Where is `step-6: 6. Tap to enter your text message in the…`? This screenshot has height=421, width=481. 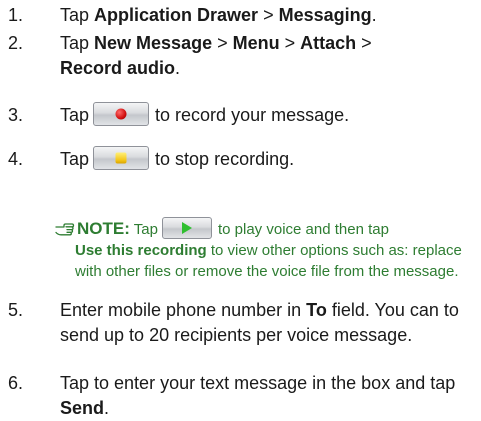
step-6: 6. Tap to enter your text message in the… is located at coordinates (241, 396).